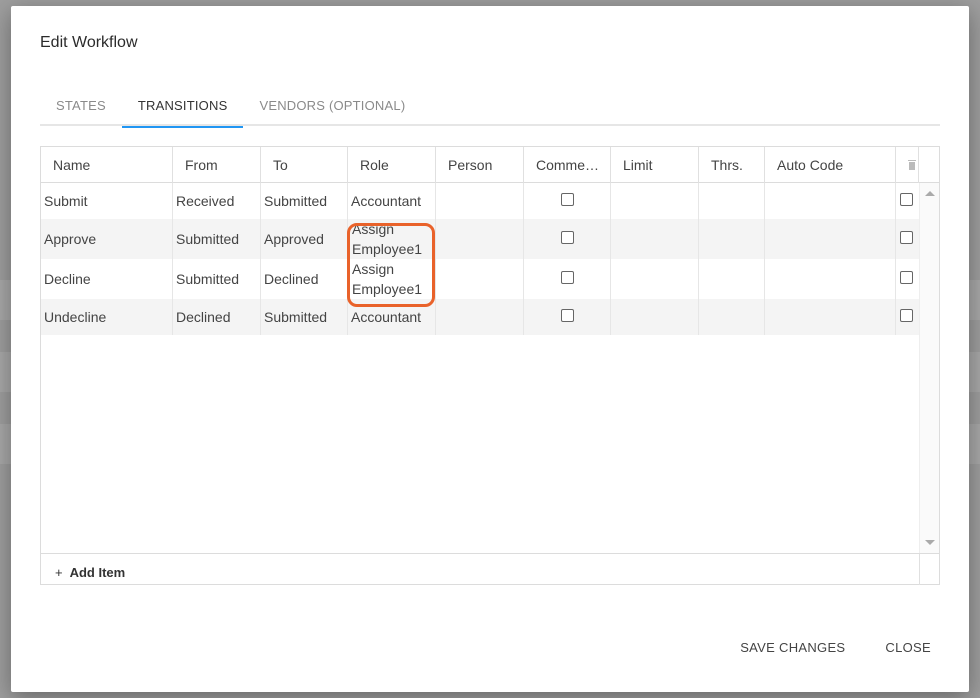 The image size is (980, 698). What do you see at coordinates (929, 368) in the screenshot?
I see `vertical-scrollbar` at bounding box center [929, 368].